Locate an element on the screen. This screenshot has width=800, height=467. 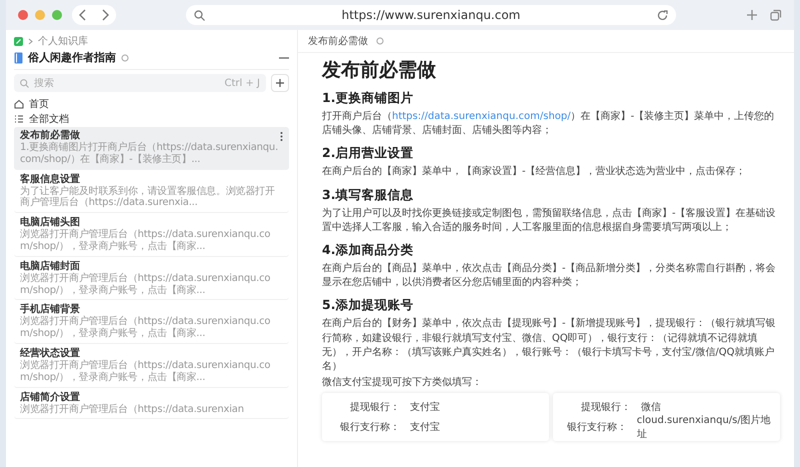
paragraph: 为了让用户可以及时找你更换链接或定制图包，需预留联络信息，点击【商家】-【客服设置】在基础设置中选择人工客服，输入合适的服务时间，人工客服里面的信息根据自身需要填写两项以上； is located at coordinates (549, 220).